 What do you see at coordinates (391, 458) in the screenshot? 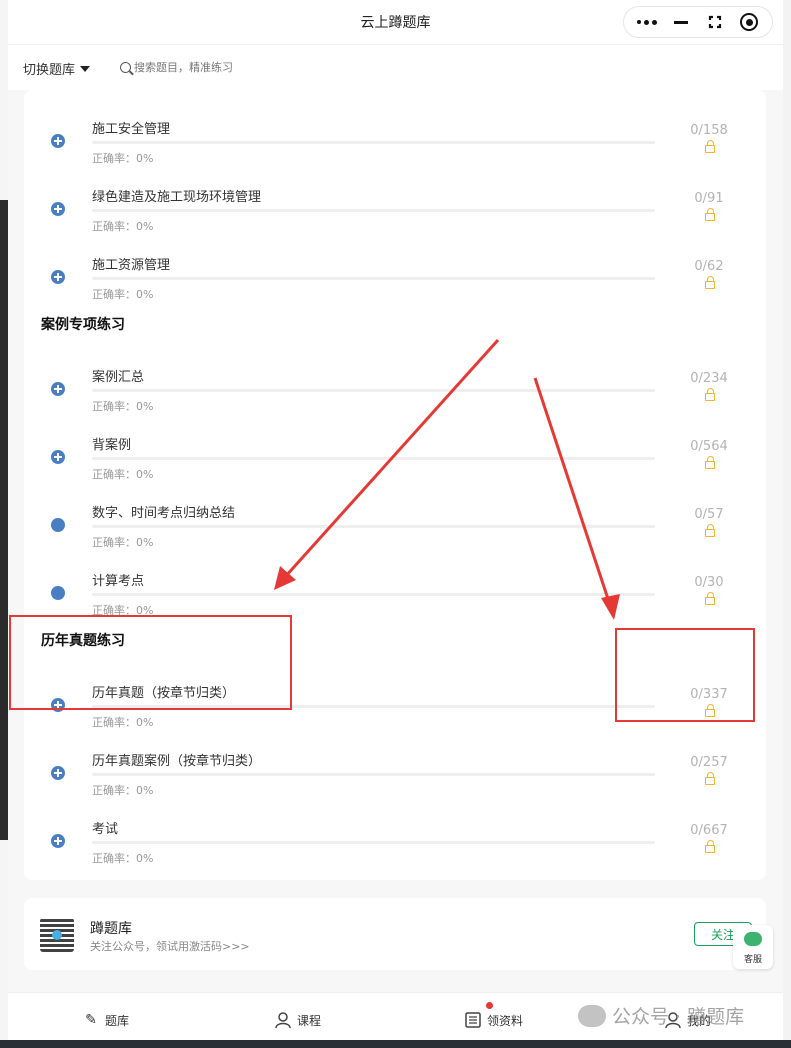
I see `annotation-arrow-left` at bounding box center [391, 458].